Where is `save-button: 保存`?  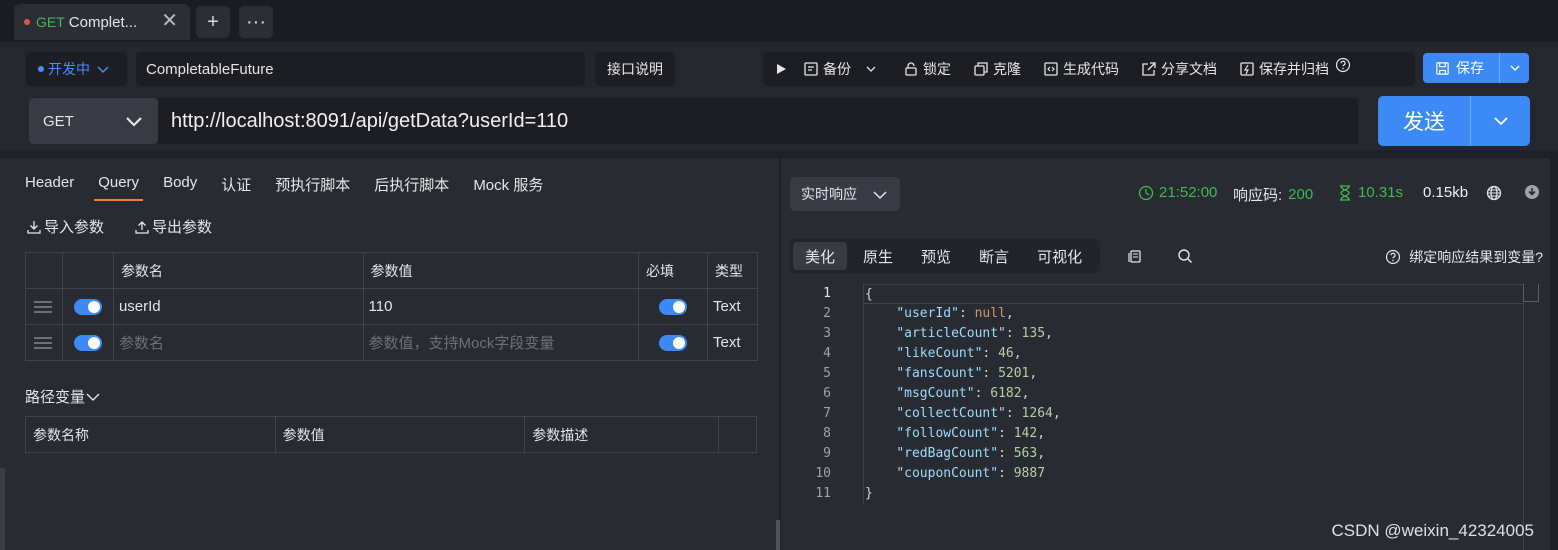 save-button: 保存 is located at coordinates (1476, 68).